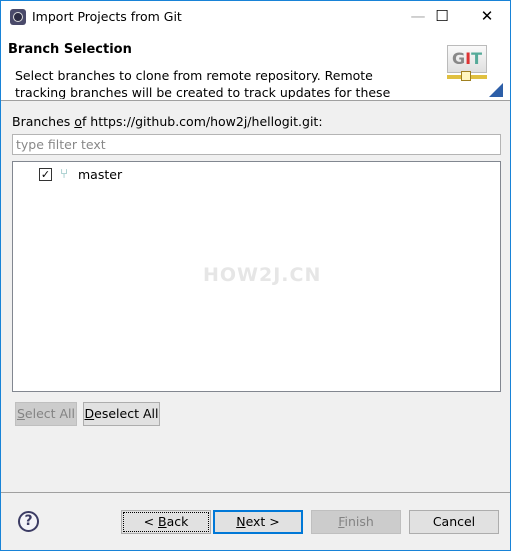 Image resolution: width=511 pixels, height=551 pixels. Describe the element at coordinates (46, 414) in the screenshot. I see `select-all-button: Select All` at that location.